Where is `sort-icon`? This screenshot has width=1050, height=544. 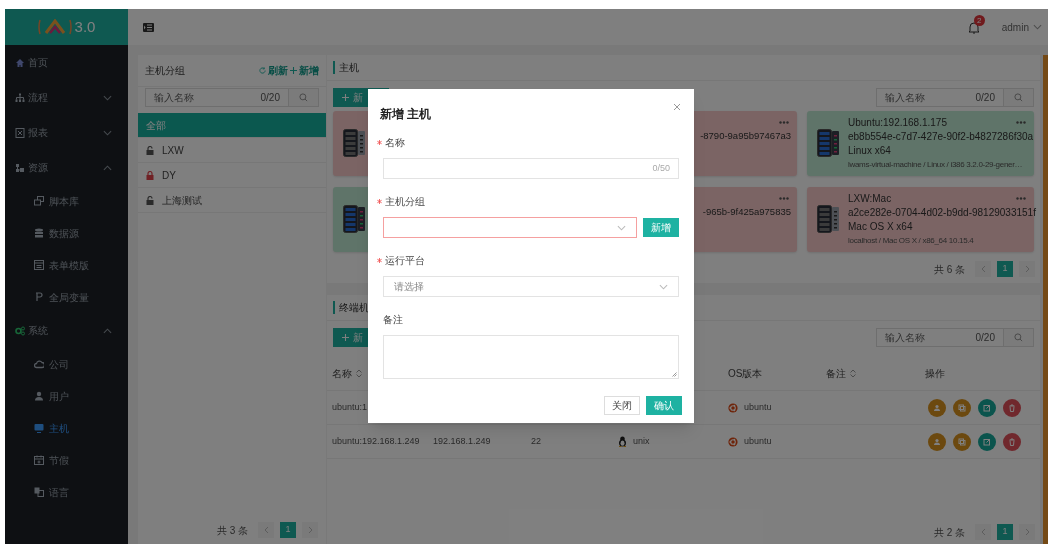 sort-icon is located at coordinates (359, 373).